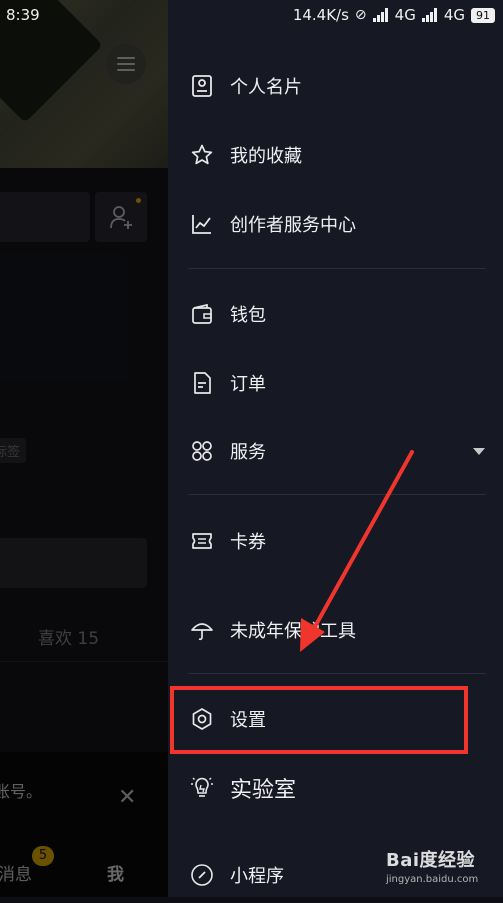 The height and width of the screenshot is (903, 503). What do you see at coordinates (432, 865) in the screenshot?
I see `baidu-jingyan-watermark: Bai度经验 jingyan.baidu.com` at bounding box center [432, 865].